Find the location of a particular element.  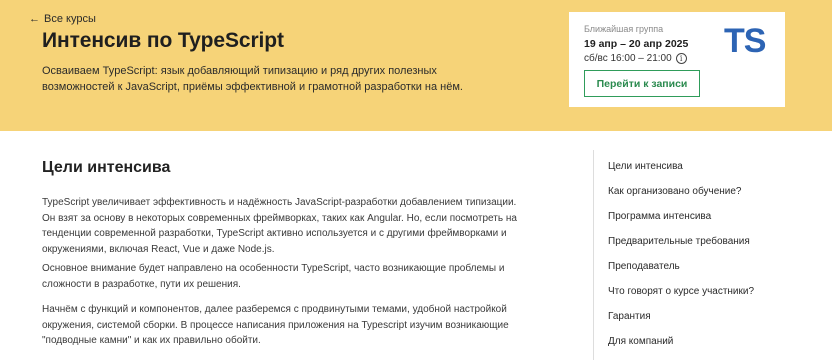

group-schedule-text: сб/вс 16:00 – 21:00 is located at coordinates (628, 58).